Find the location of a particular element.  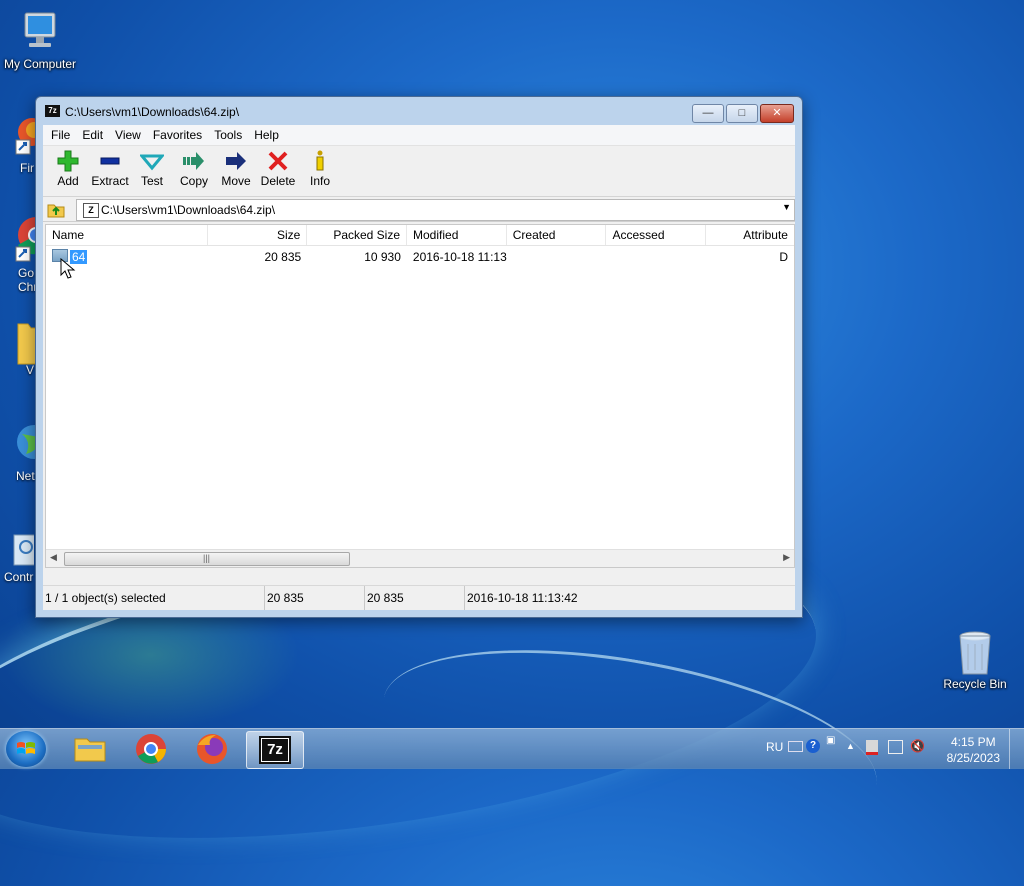

folder-up-icon is located at coordinates (56, 211).